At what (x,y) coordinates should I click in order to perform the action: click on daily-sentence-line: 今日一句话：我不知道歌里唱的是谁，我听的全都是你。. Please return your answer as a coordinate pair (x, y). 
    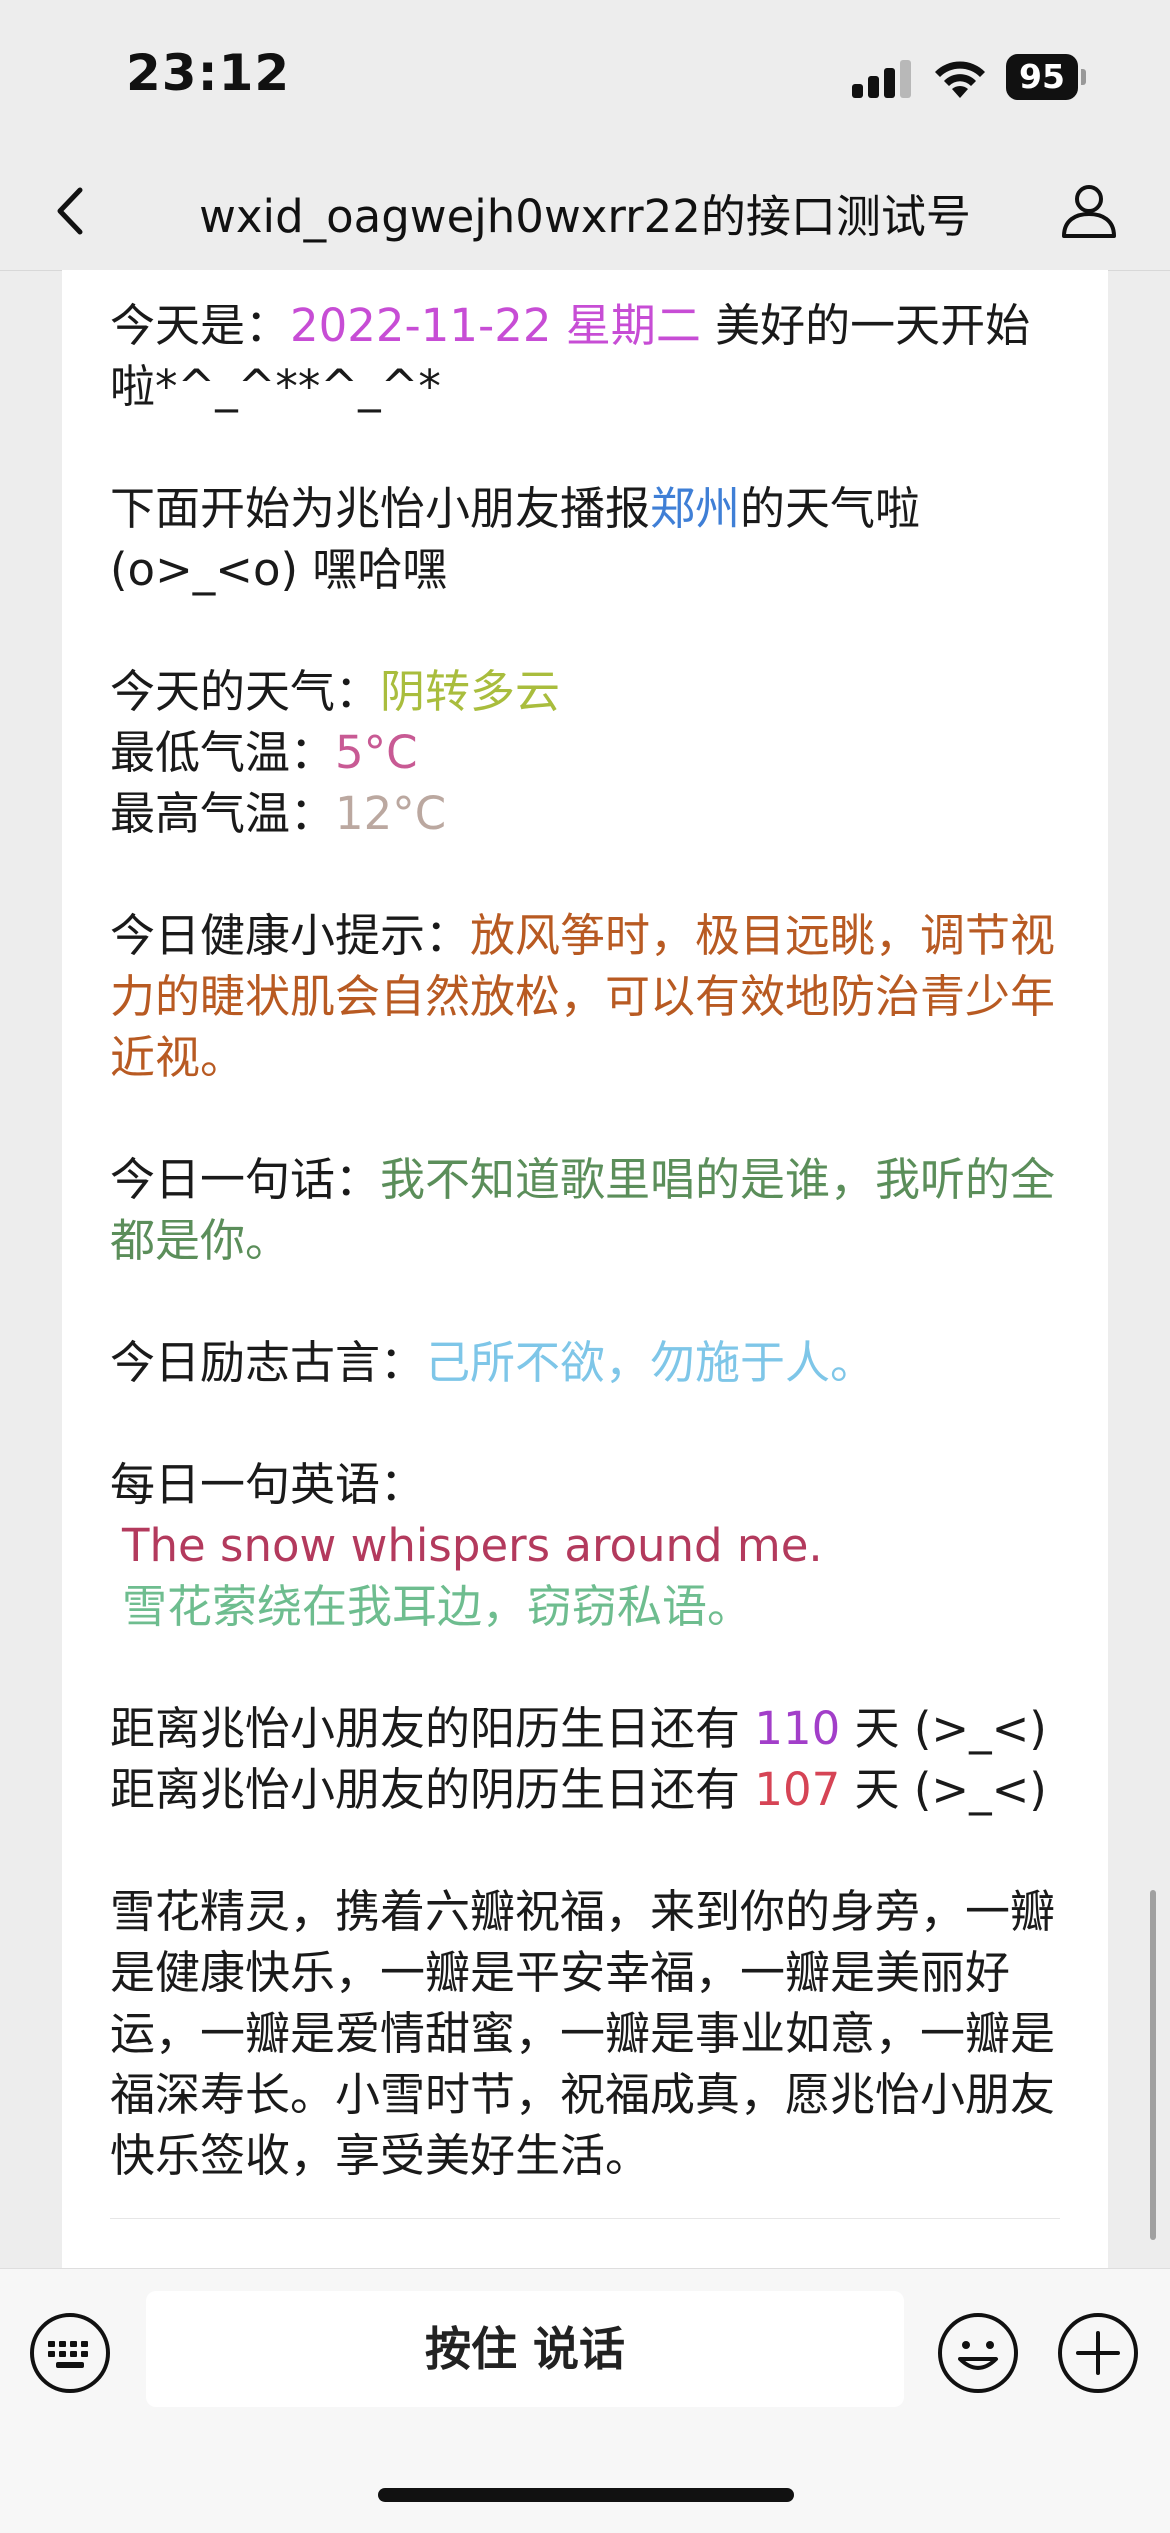
    Looking at the image, I should click on (583, 1210).